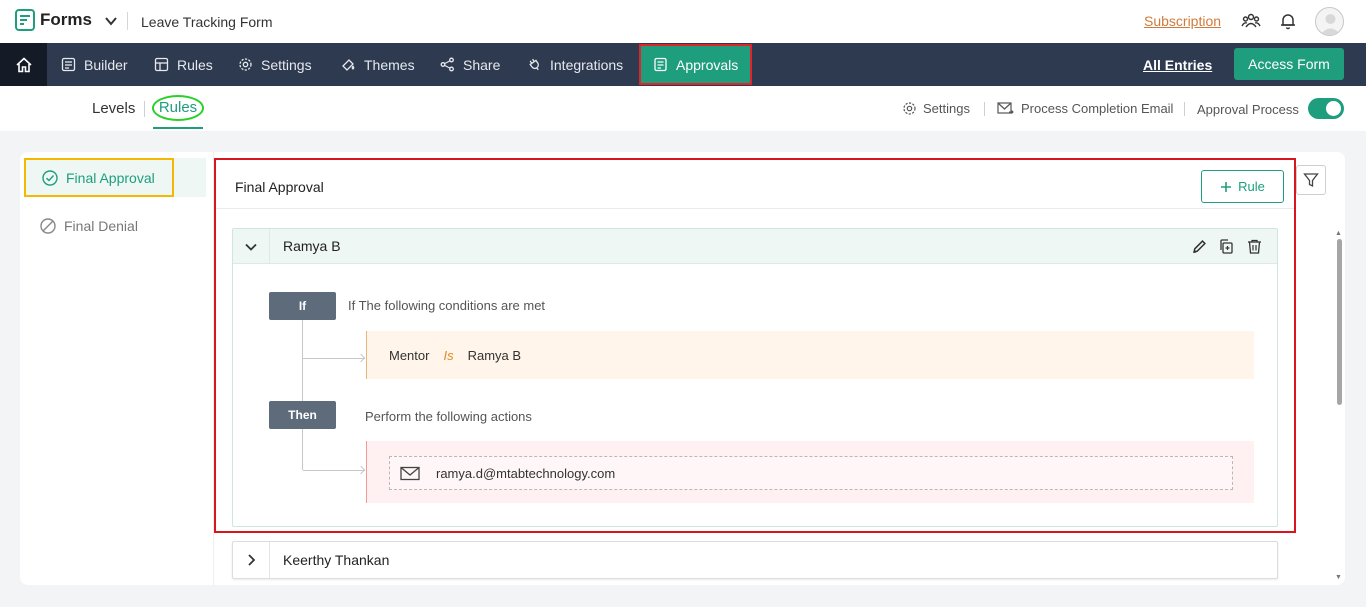 Image resolution: width=1366 pixels, height=607 pixels. Describe the element at coordinates (660, 64) in the screenshot. I see `approvals-icon` at that location.